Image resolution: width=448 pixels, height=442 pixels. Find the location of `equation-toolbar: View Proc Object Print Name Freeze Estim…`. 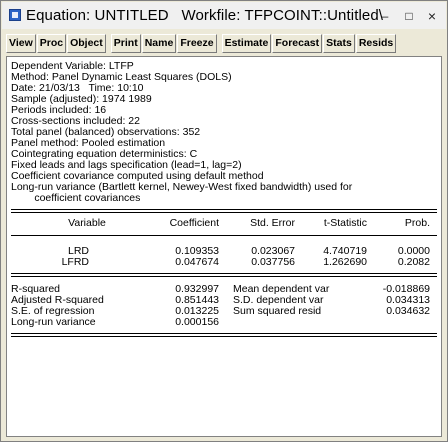

equation-toolbar: View Proc Object Print Name Freeze Estim… is located at coordinates (201, 43).